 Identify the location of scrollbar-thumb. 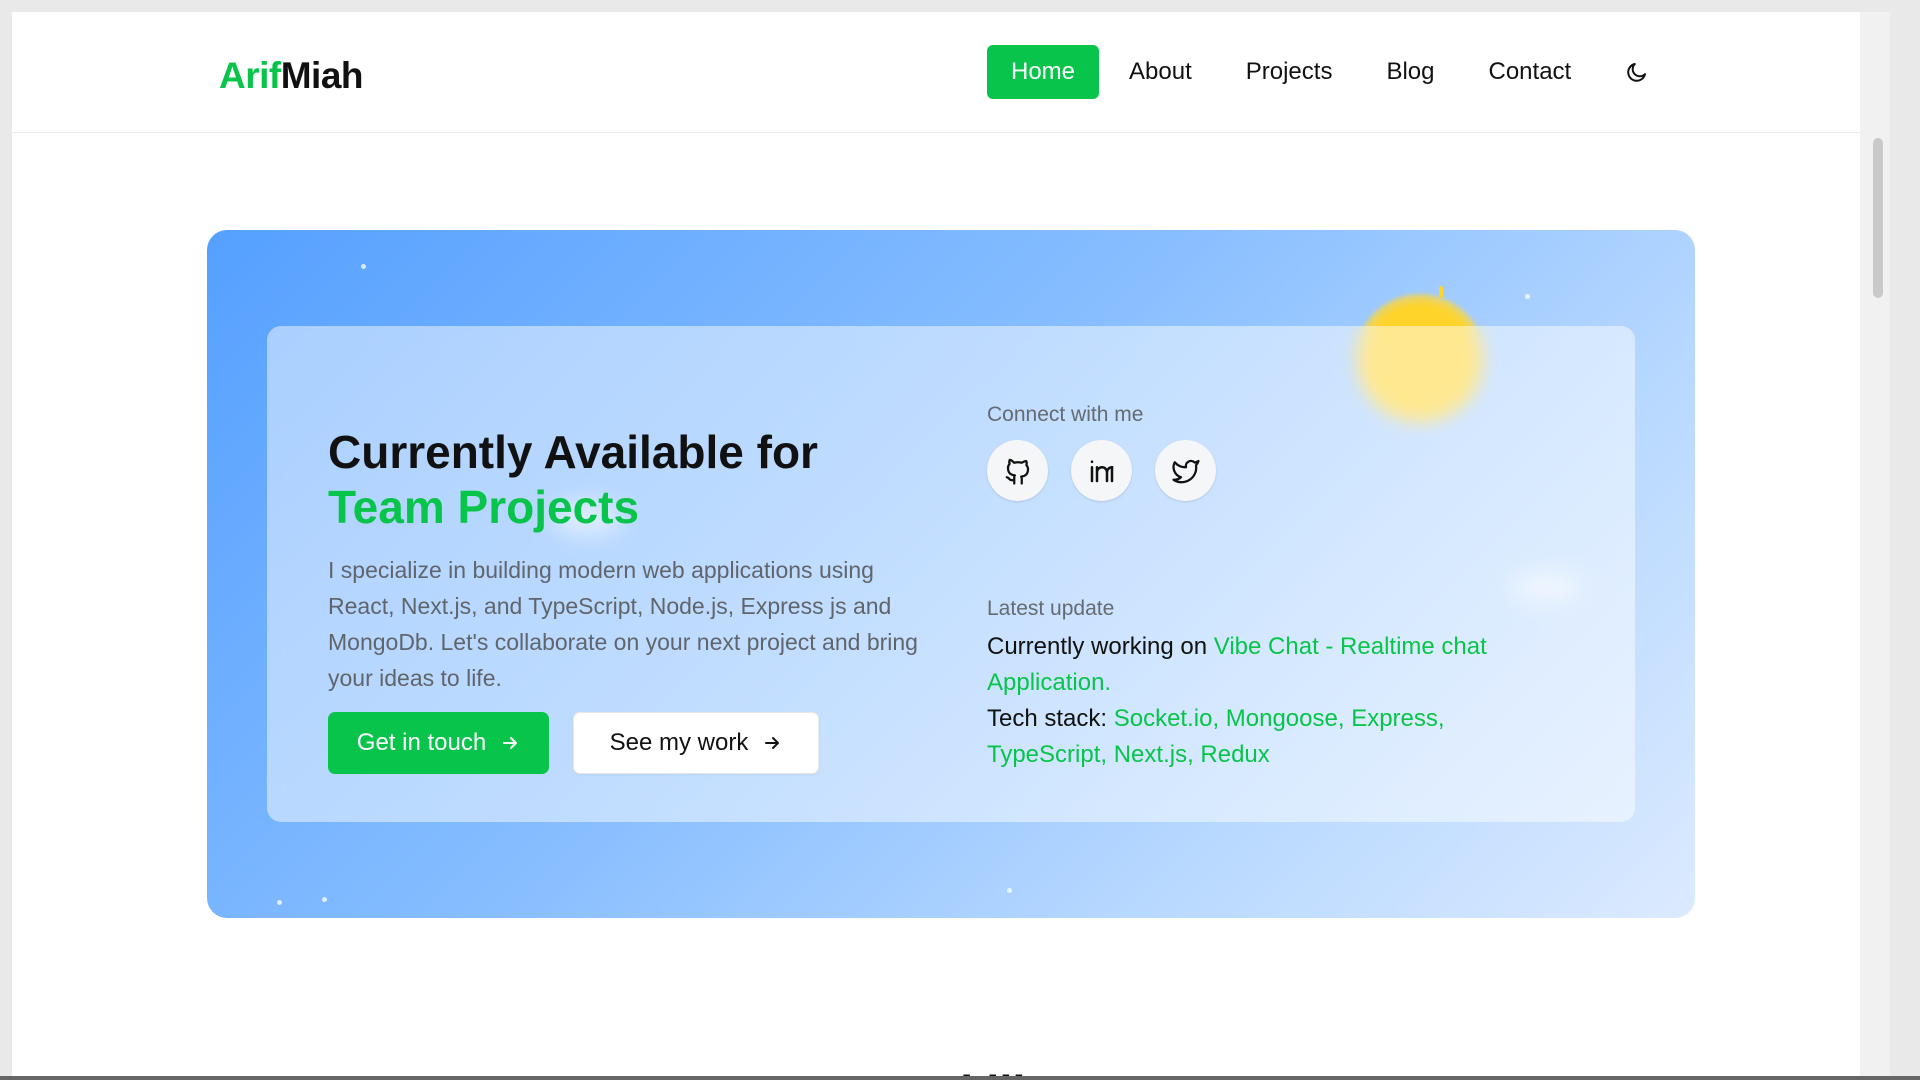
(1878, 218).